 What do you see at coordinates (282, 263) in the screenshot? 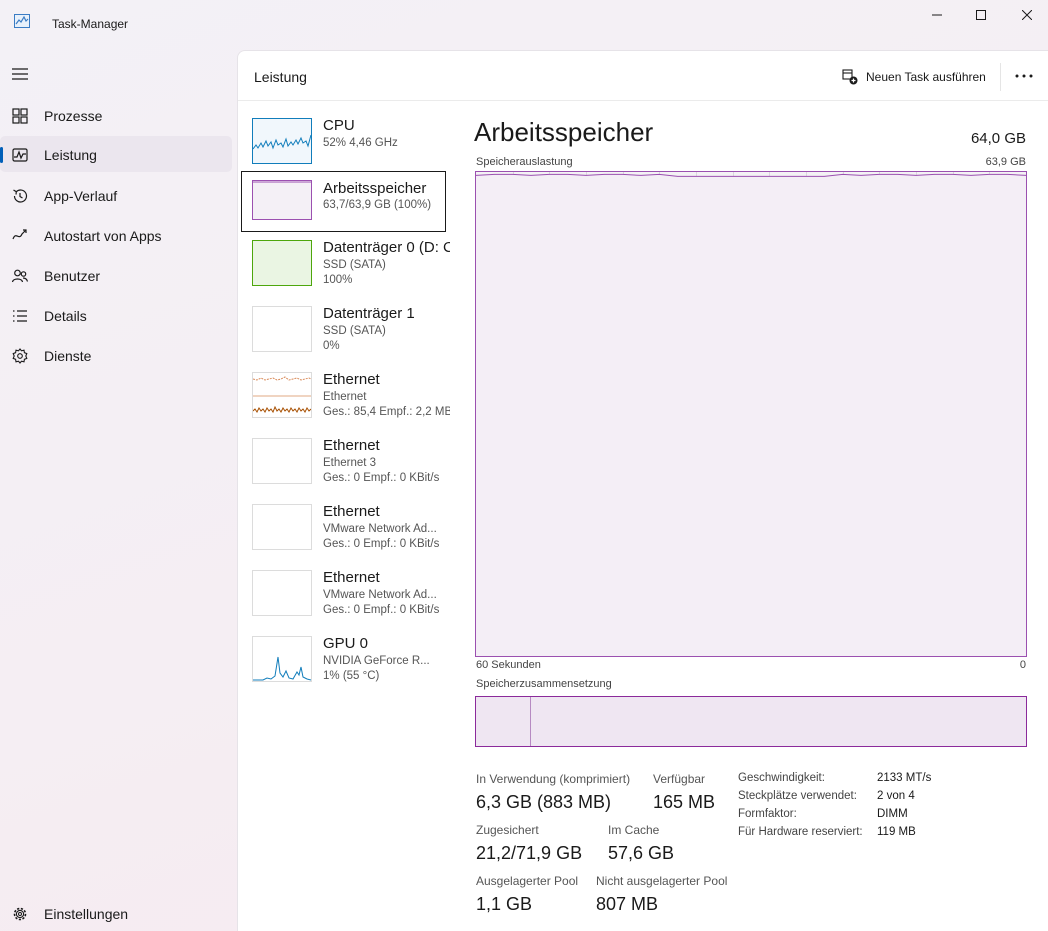
I see `disk-0-thumbnail-graph` at bounding box center [282, 263].